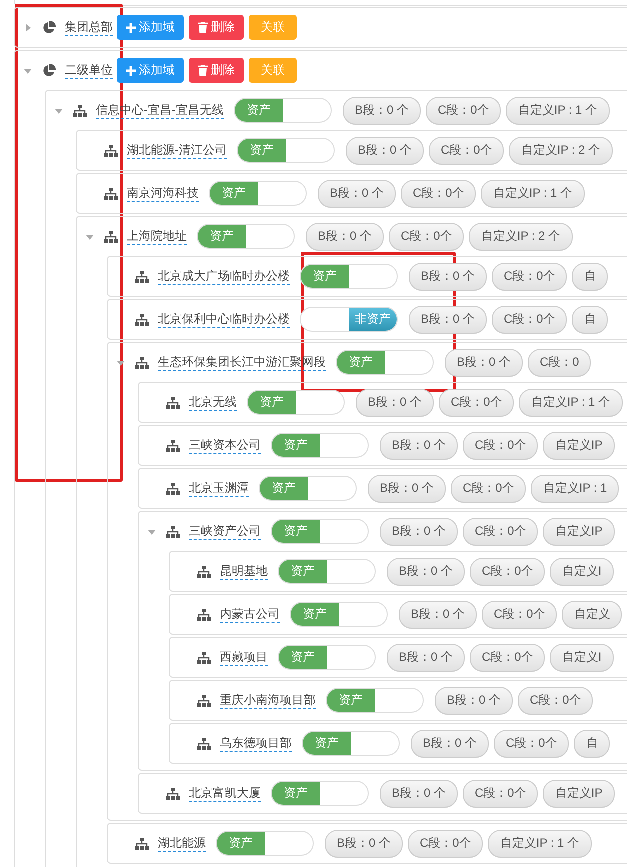  What do you see at coordinates (28, 28) in the screenshot?
I see `expand-caret-icon` at bounding box center [28, 28].